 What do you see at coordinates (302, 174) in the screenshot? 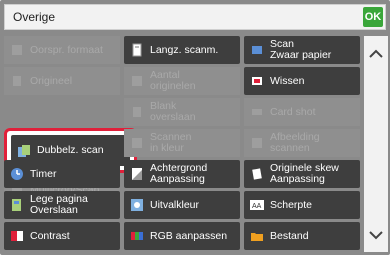
I see `skew-adjust-button: Originele skew Aanpassing` at bounding box center [302, 174].